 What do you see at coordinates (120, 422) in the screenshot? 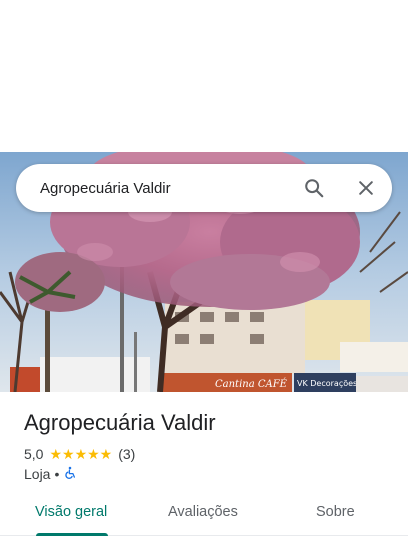
I see `place-title: Agropecuária Valdir` at bounding box center [120, 422].